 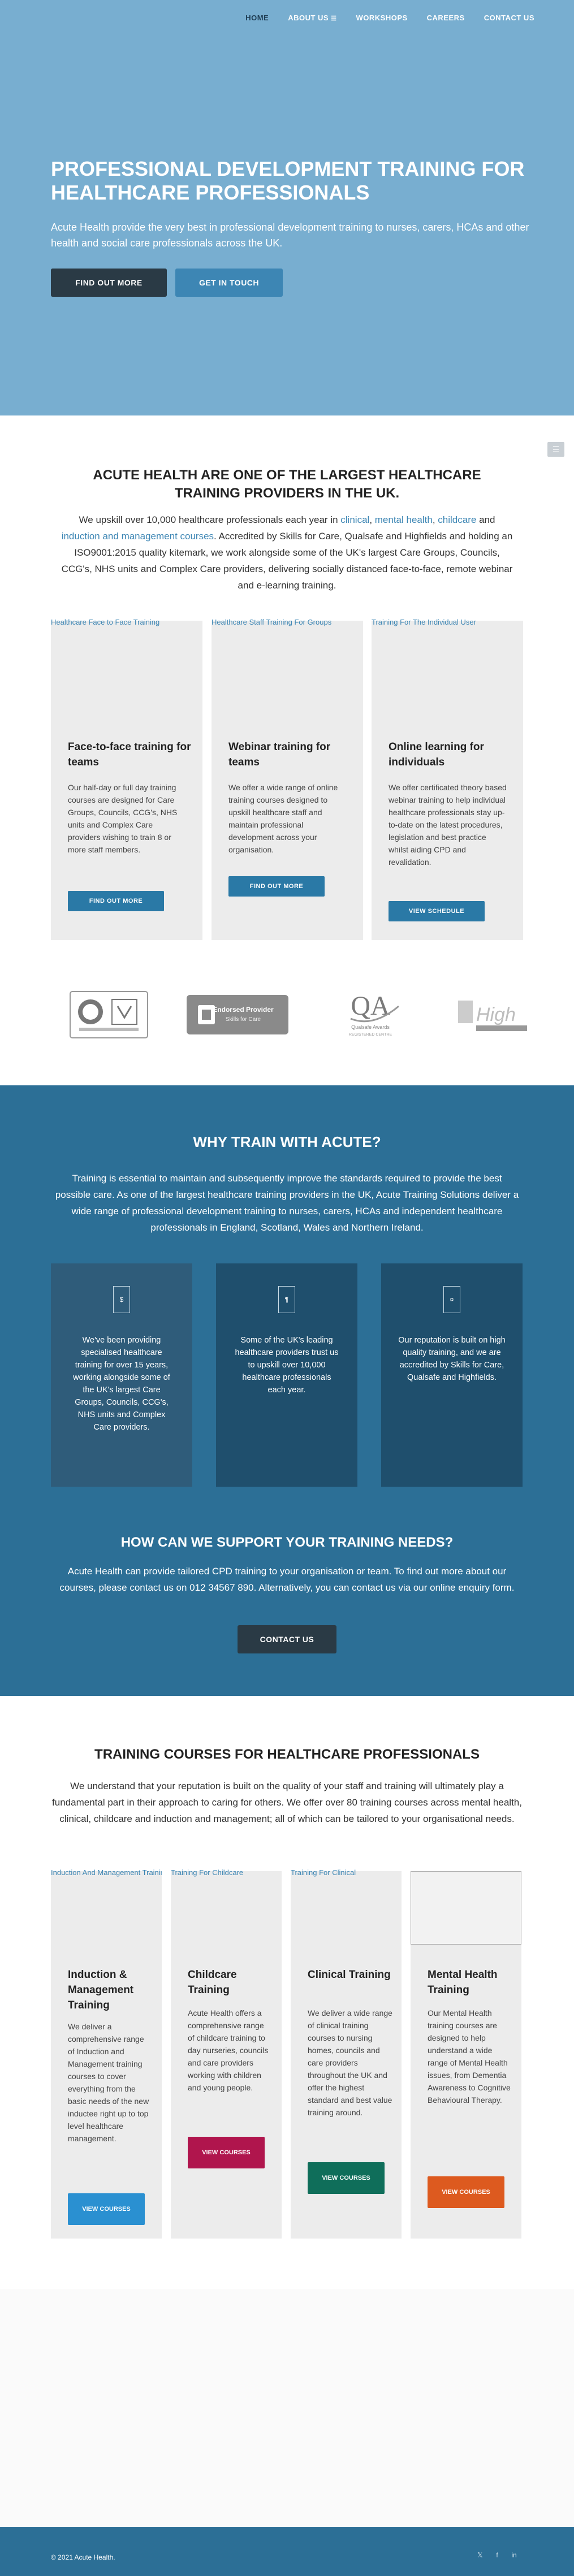 I want to click on why-title: WHY TRAIN WITH ACUTE?, so click(x=287, y=1141).